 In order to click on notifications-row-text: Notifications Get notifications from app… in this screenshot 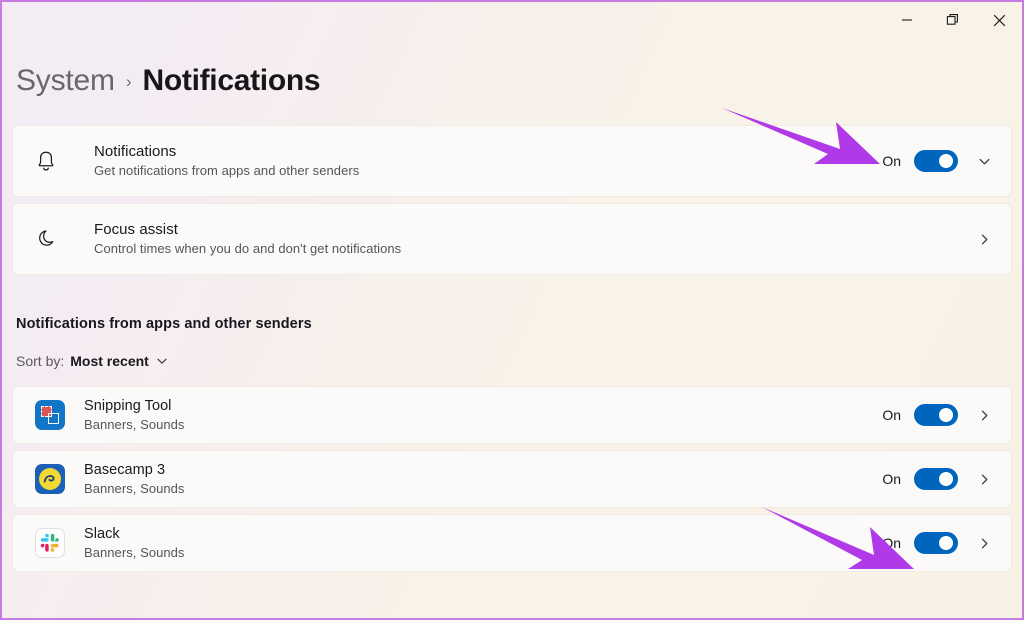, I will do `click(478, 161)`.